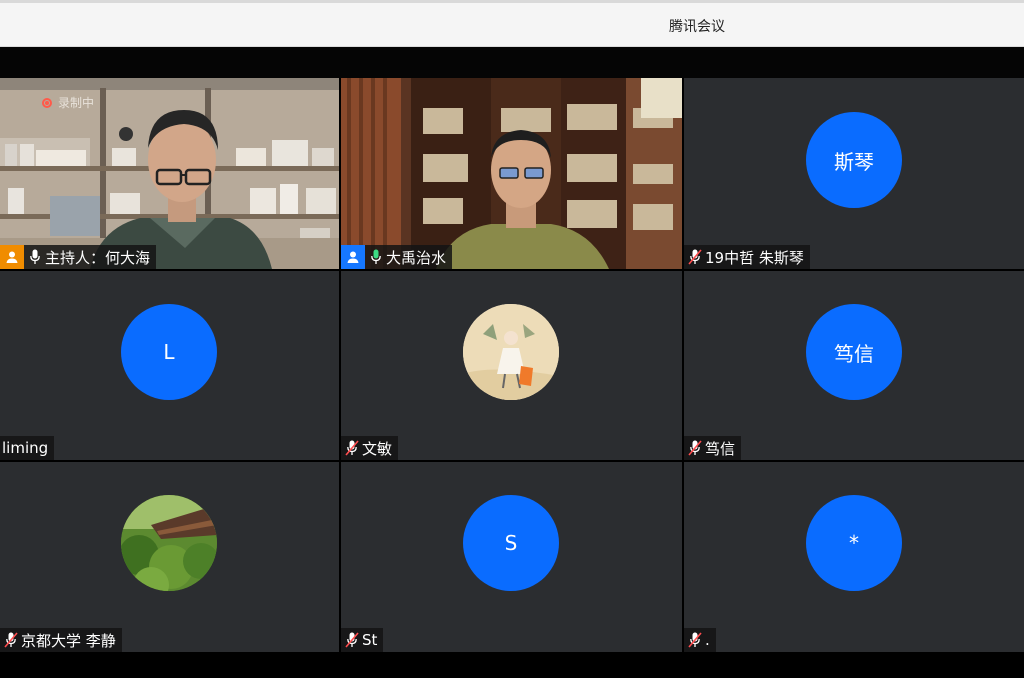  Describe the element at coordinates (854, 352) in the screenshot. I see `avatar: 笃信` at that location.